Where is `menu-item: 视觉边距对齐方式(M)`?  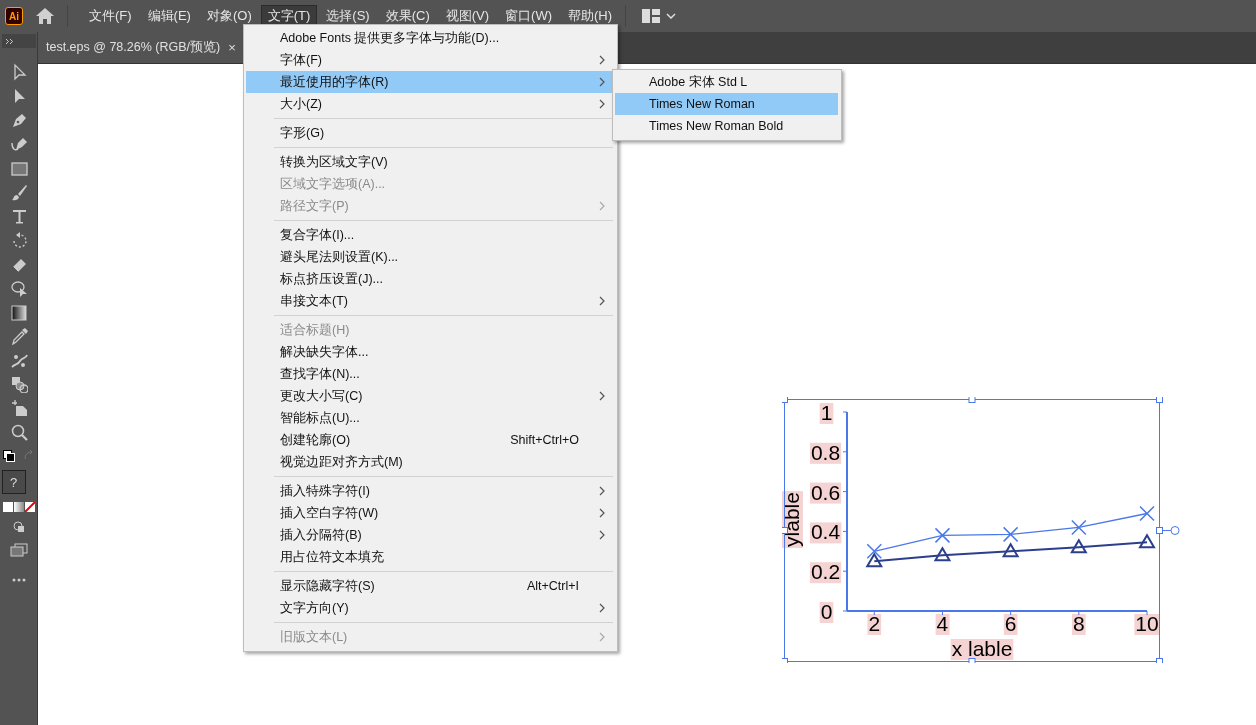
menu-item: 视觉边距对齐方式(M) is located at coordinates (430, 462).